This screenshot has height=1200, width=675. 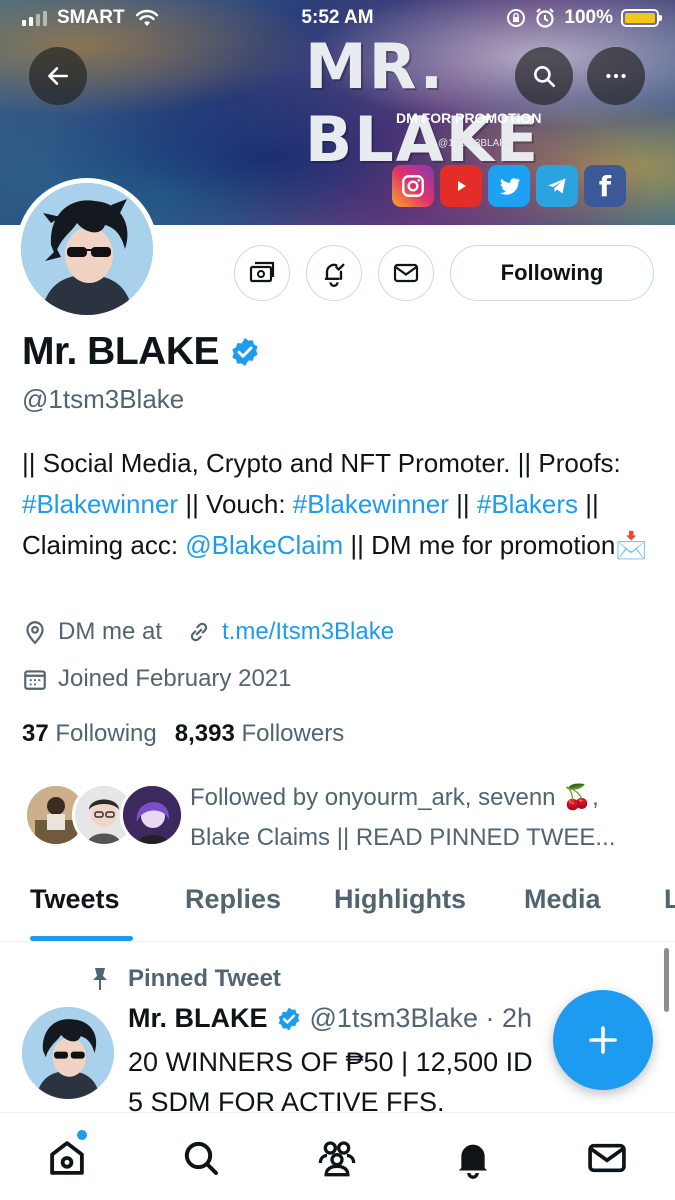 I want to click on followers-count: 8,393, so click(x=204, y=733).